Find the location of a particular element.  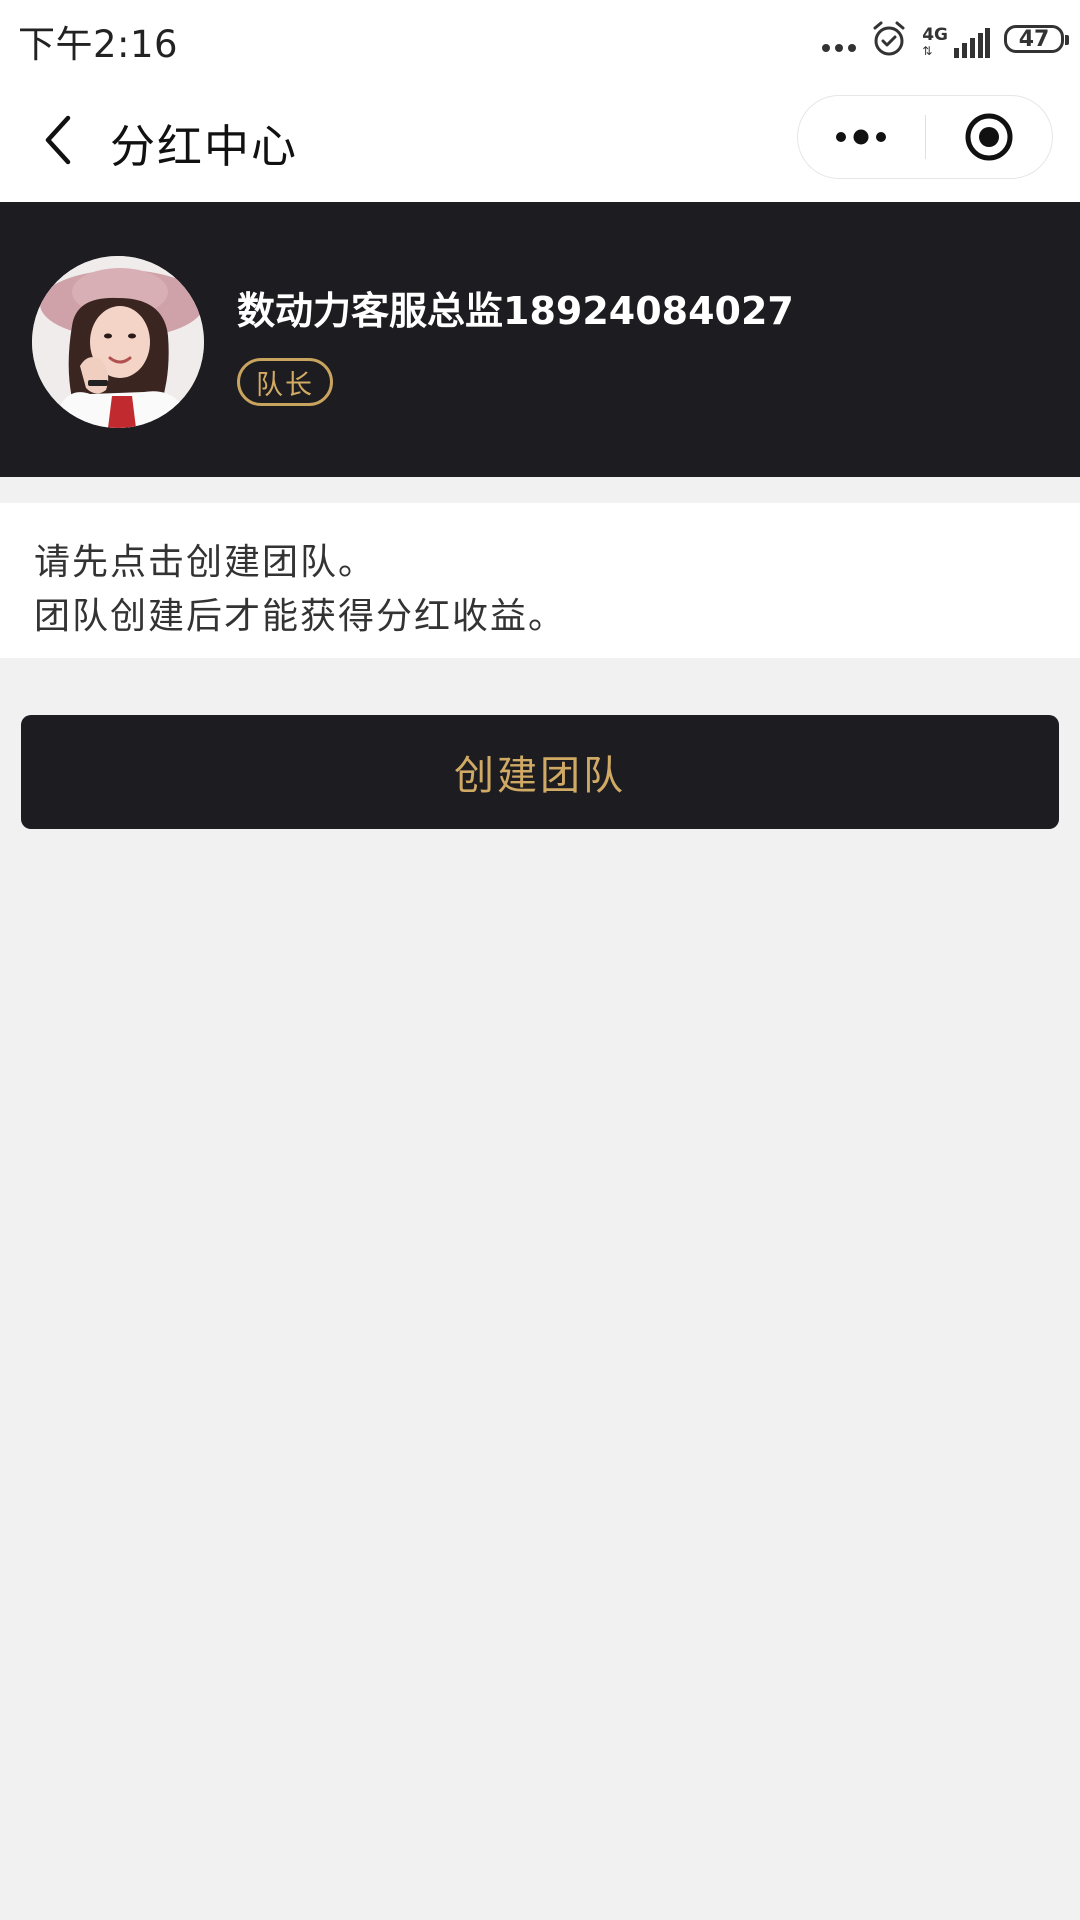

status-icons: 4G ⇅ 47 is located at coordinates (945, 39).